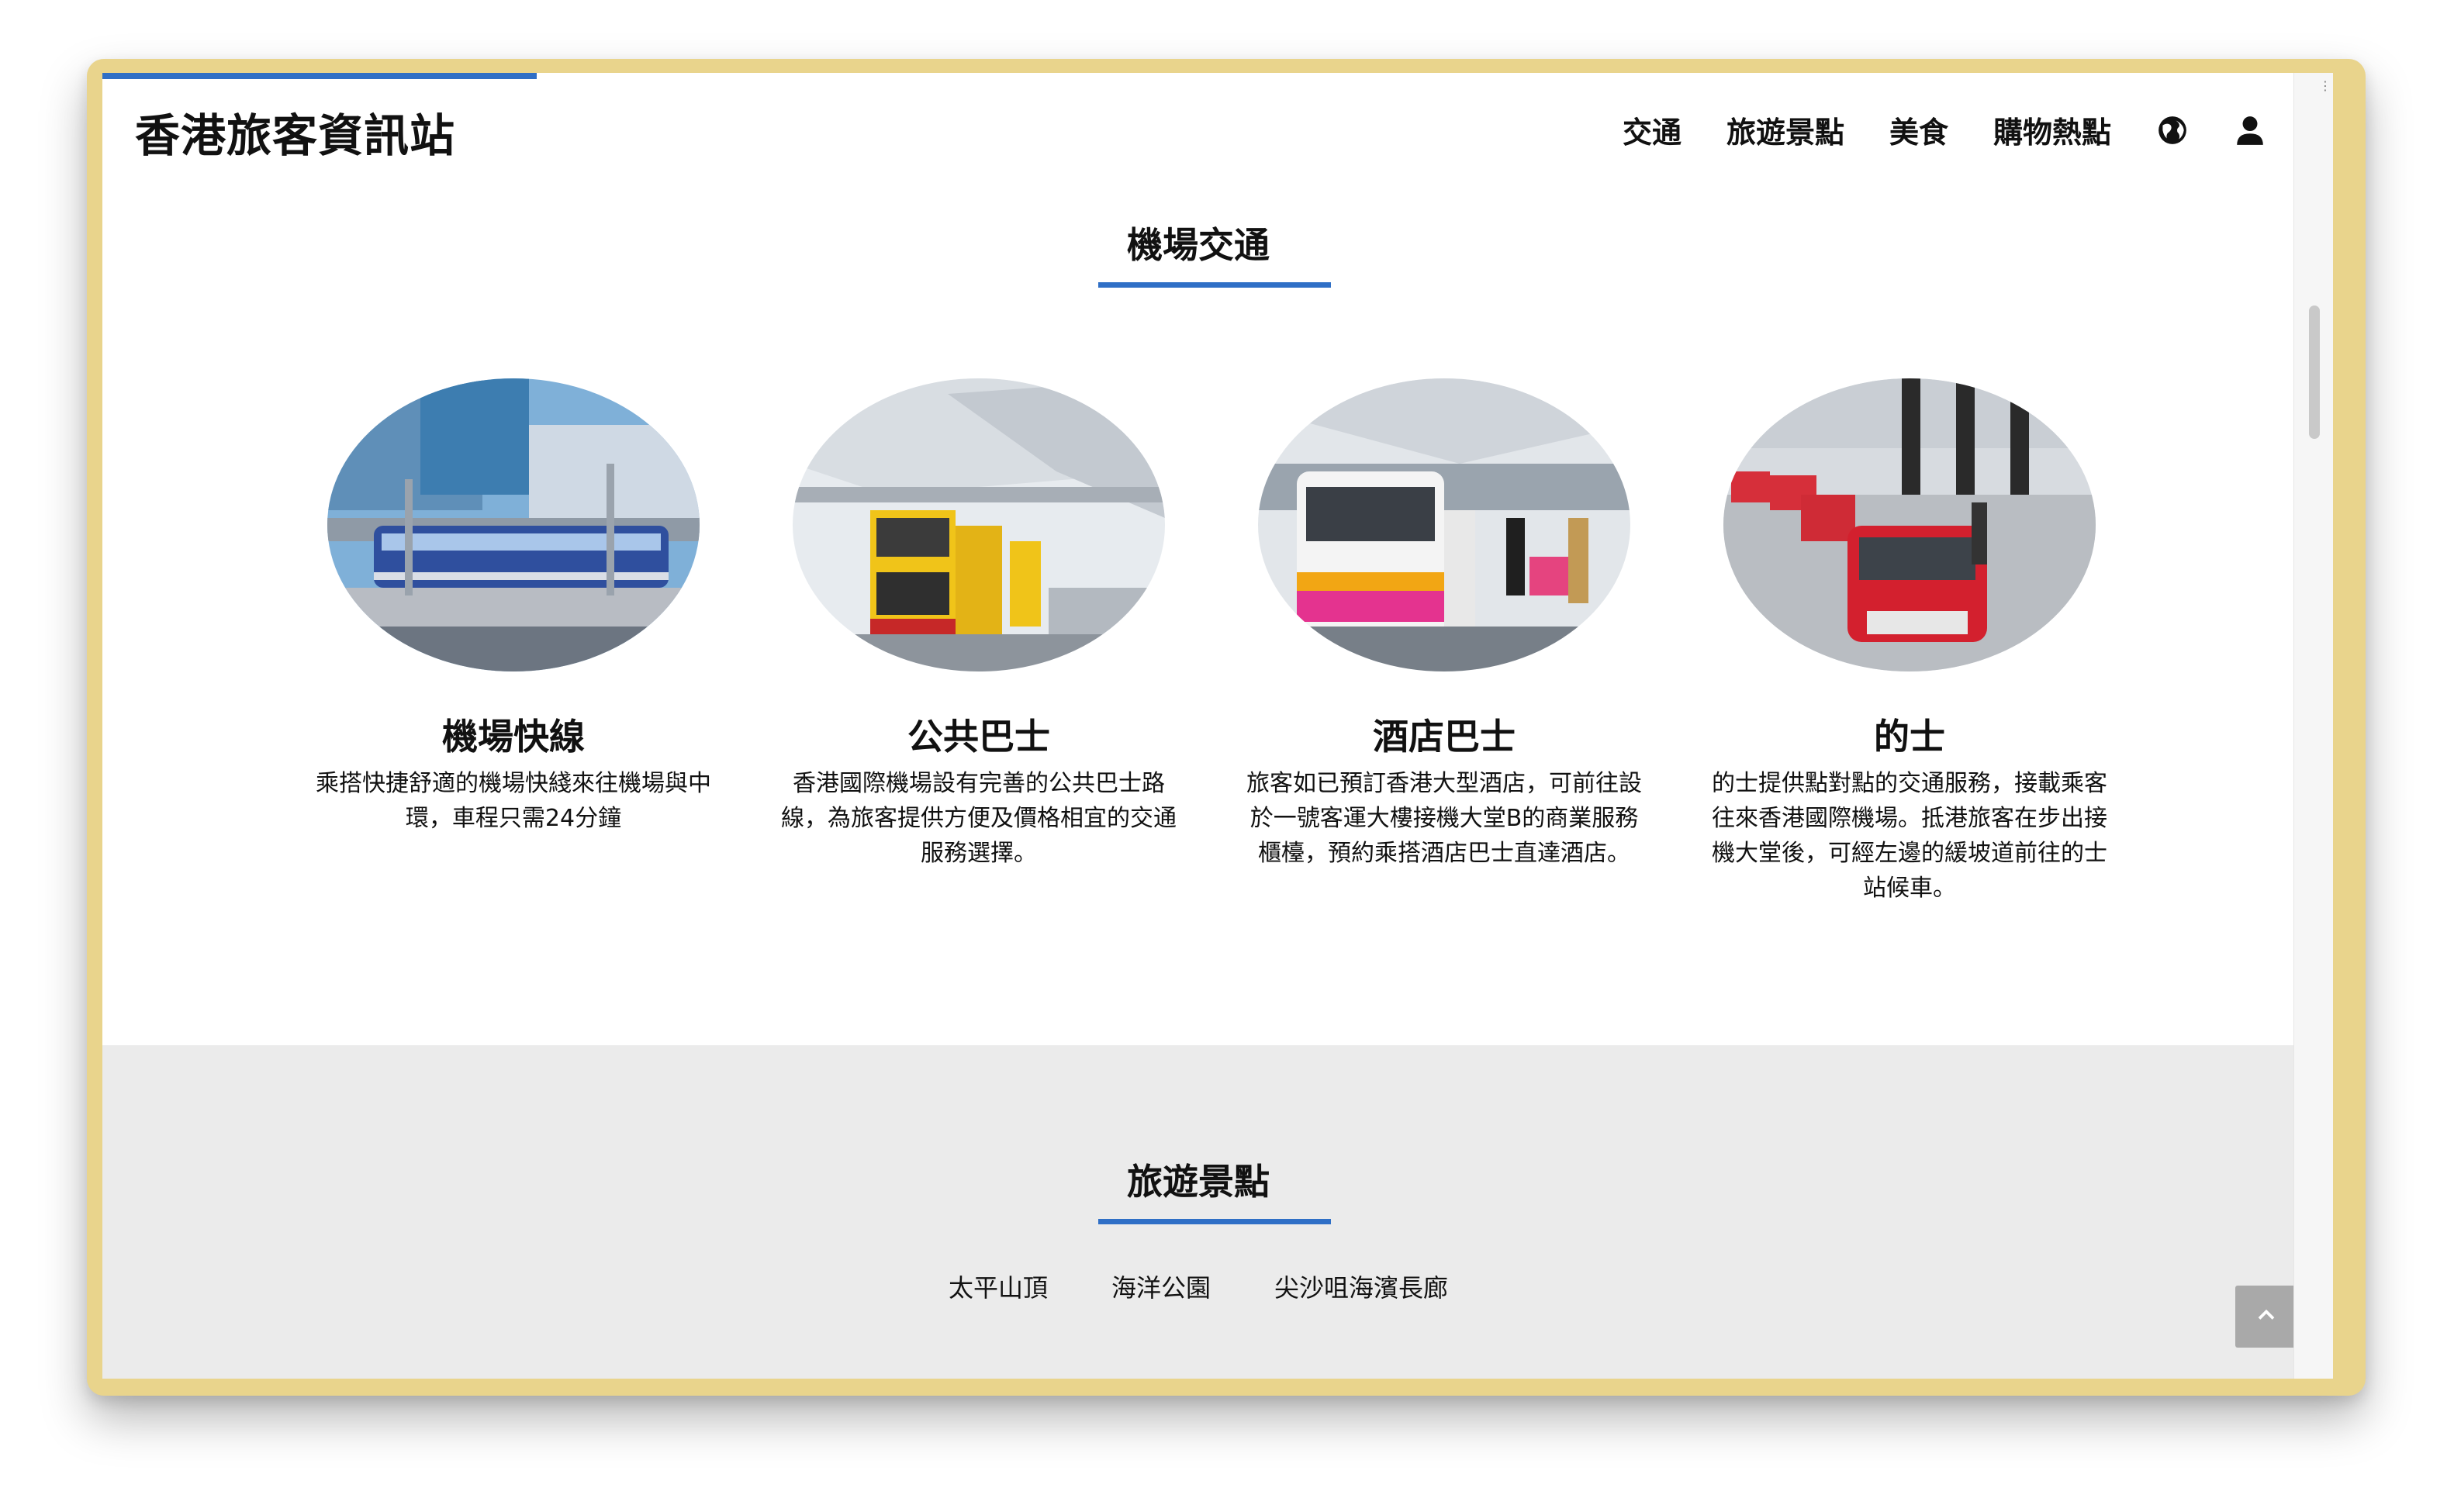 This screenshot has width=2454, height=1512. What do you see at coordinates (1198, 245) in the screenshot?
I see `airport-section-title: 機場交通` at bounding box center [1198, 245].